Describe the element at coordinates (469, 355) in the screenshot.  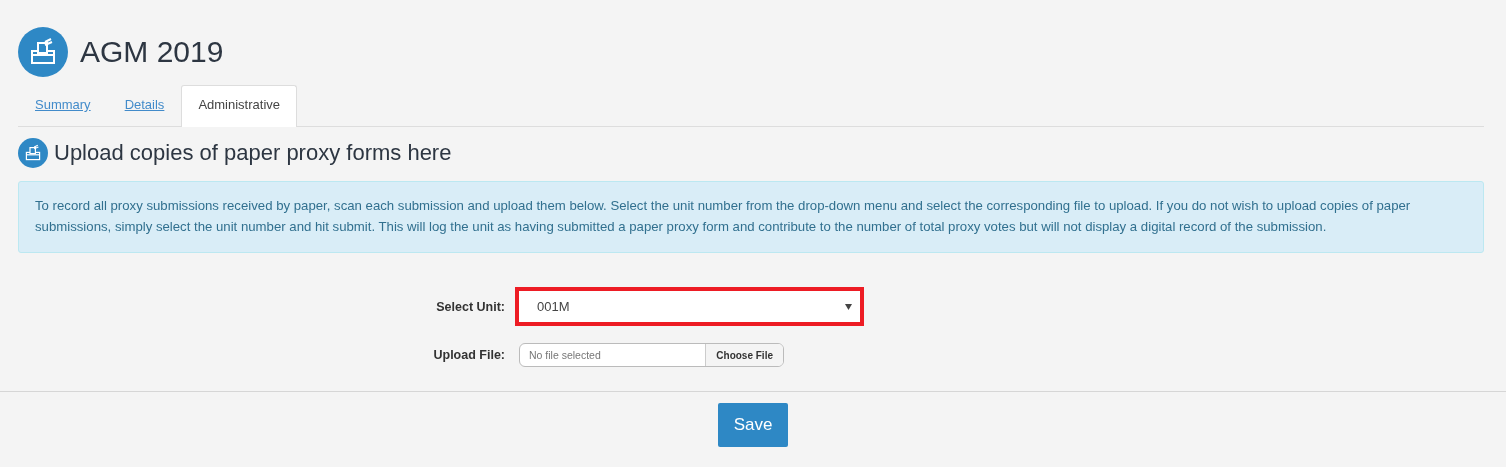
I see `field-label: Upload File:` at that location.